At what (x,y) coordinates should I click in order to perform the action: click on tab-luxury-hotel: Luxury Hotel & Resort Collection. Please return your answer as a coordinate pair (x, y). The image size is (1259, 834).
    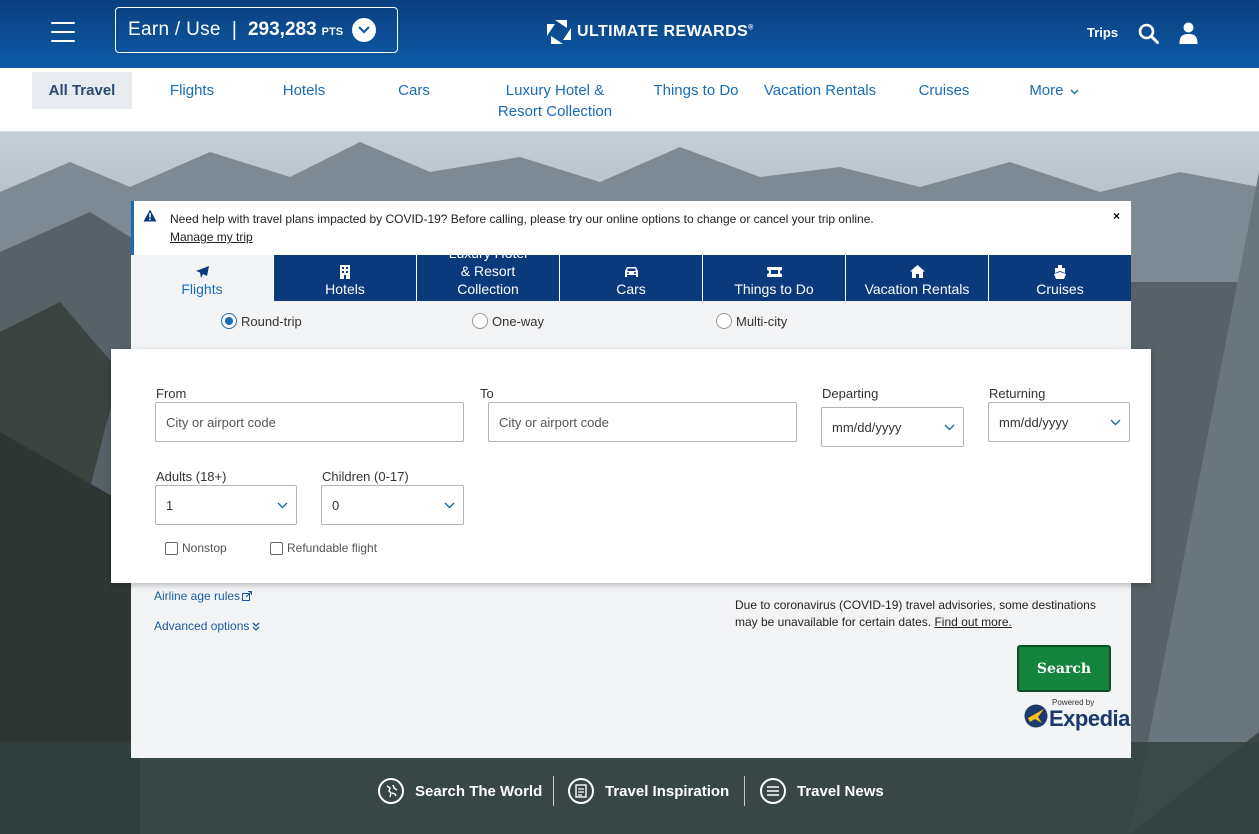
    Looking at the image, I should click on (487, 273).